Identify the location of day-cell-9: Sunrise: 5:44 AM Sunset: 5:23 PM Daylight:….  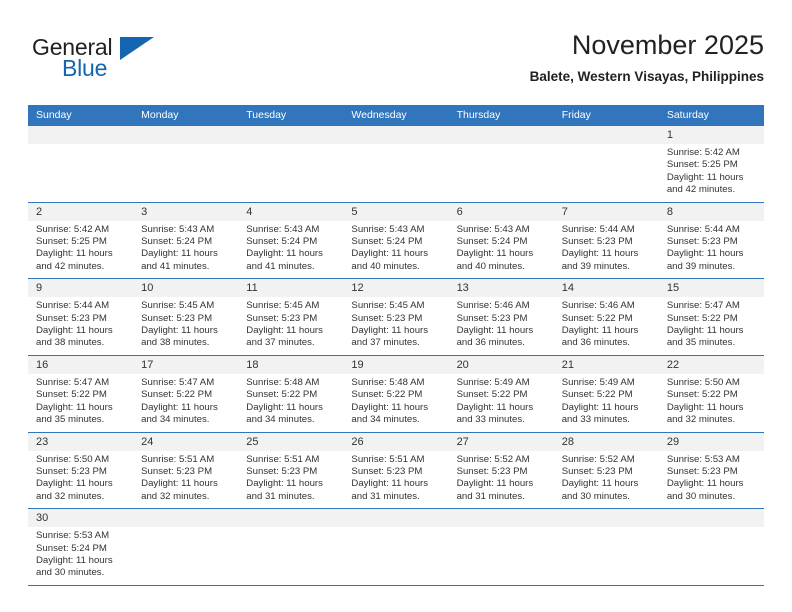
(80, 326).